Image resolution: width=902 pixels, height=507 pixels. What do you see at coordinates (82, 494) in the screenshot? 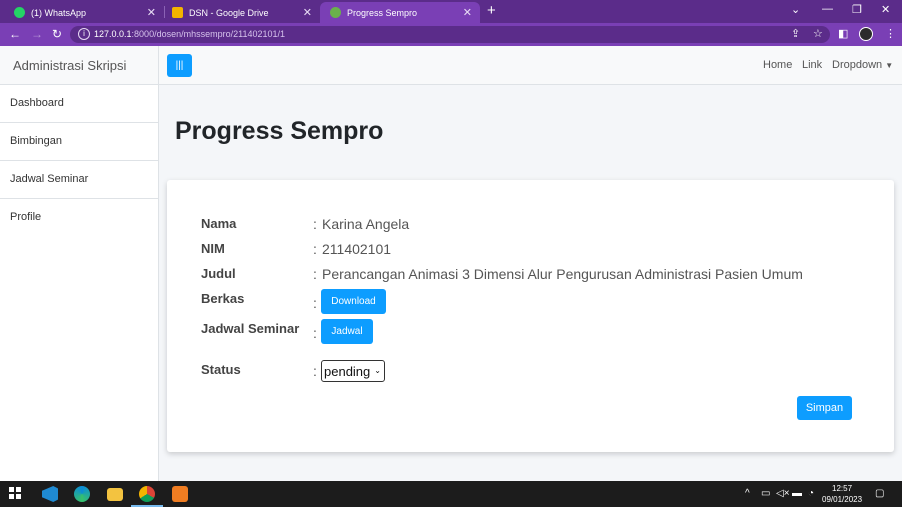
I see `edge-icon` at bounding box center [82, 494].